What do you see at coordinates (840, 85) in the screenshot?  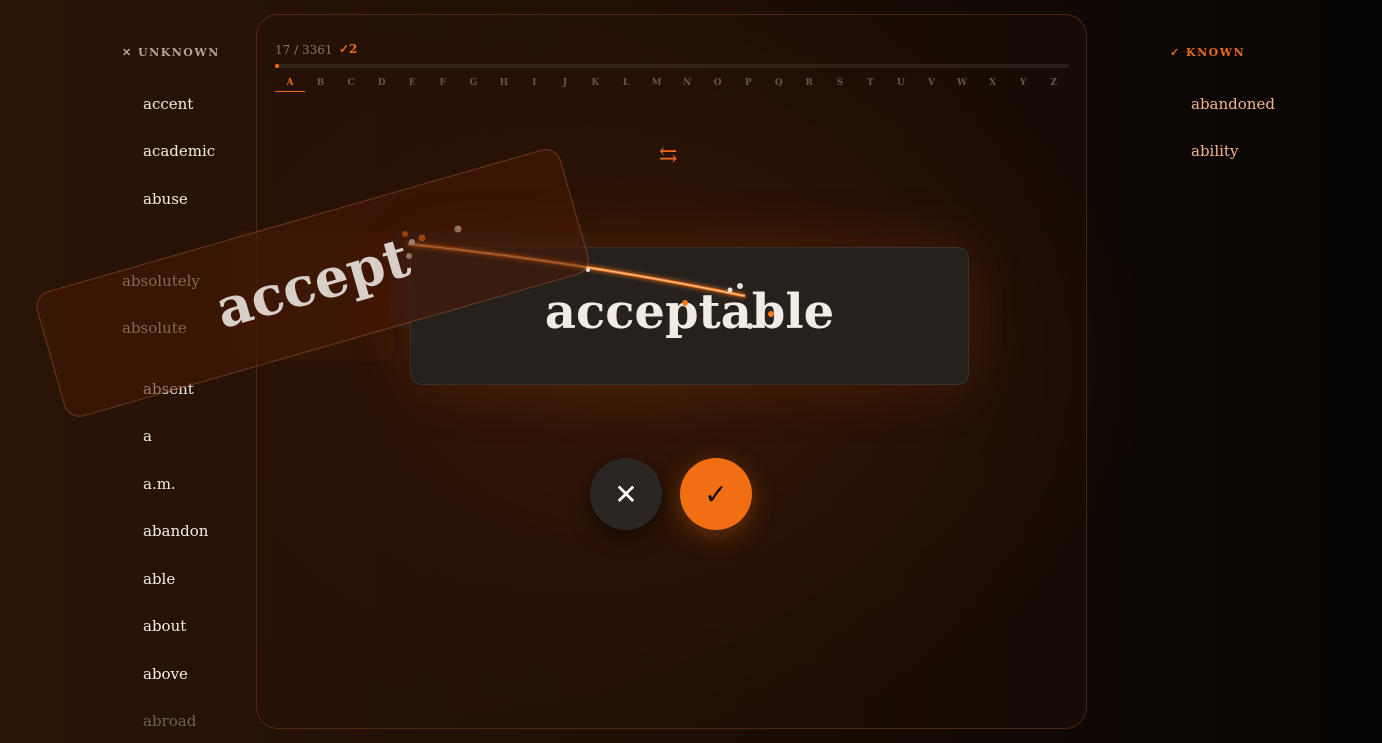 I see `letter-tab-s: S` at bounding box center [840, 85].